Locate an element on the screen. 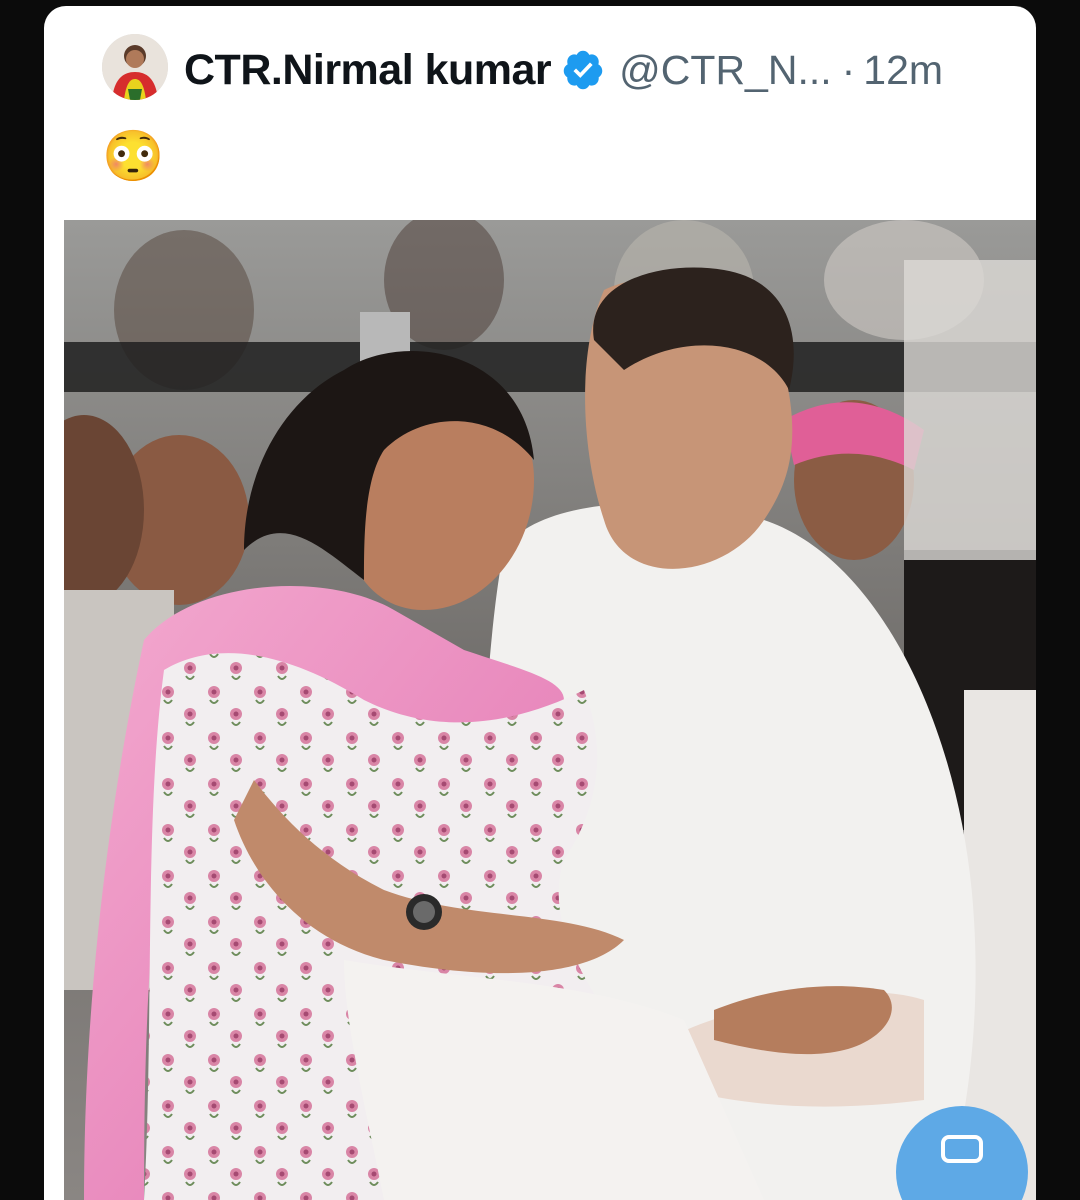 The image size is (1080, 1200). author-avatar is located at coordinates (135, 67).